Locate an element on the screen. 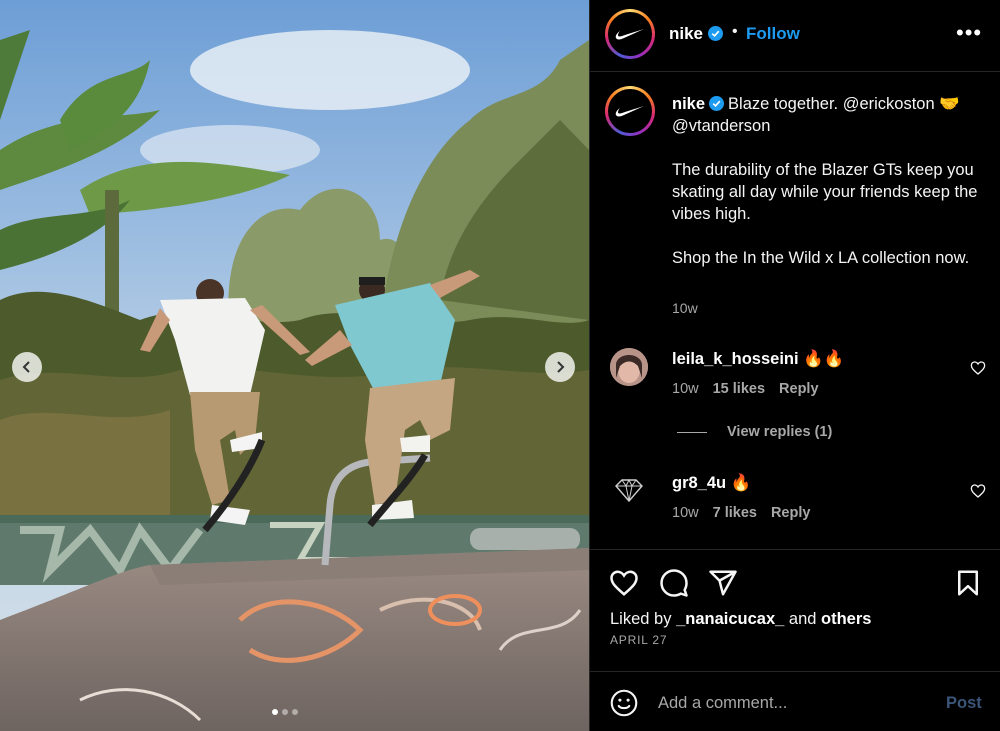 This screenshot has height=731, width=1000. chevron-left-icon is located at coordinates (26, 367).